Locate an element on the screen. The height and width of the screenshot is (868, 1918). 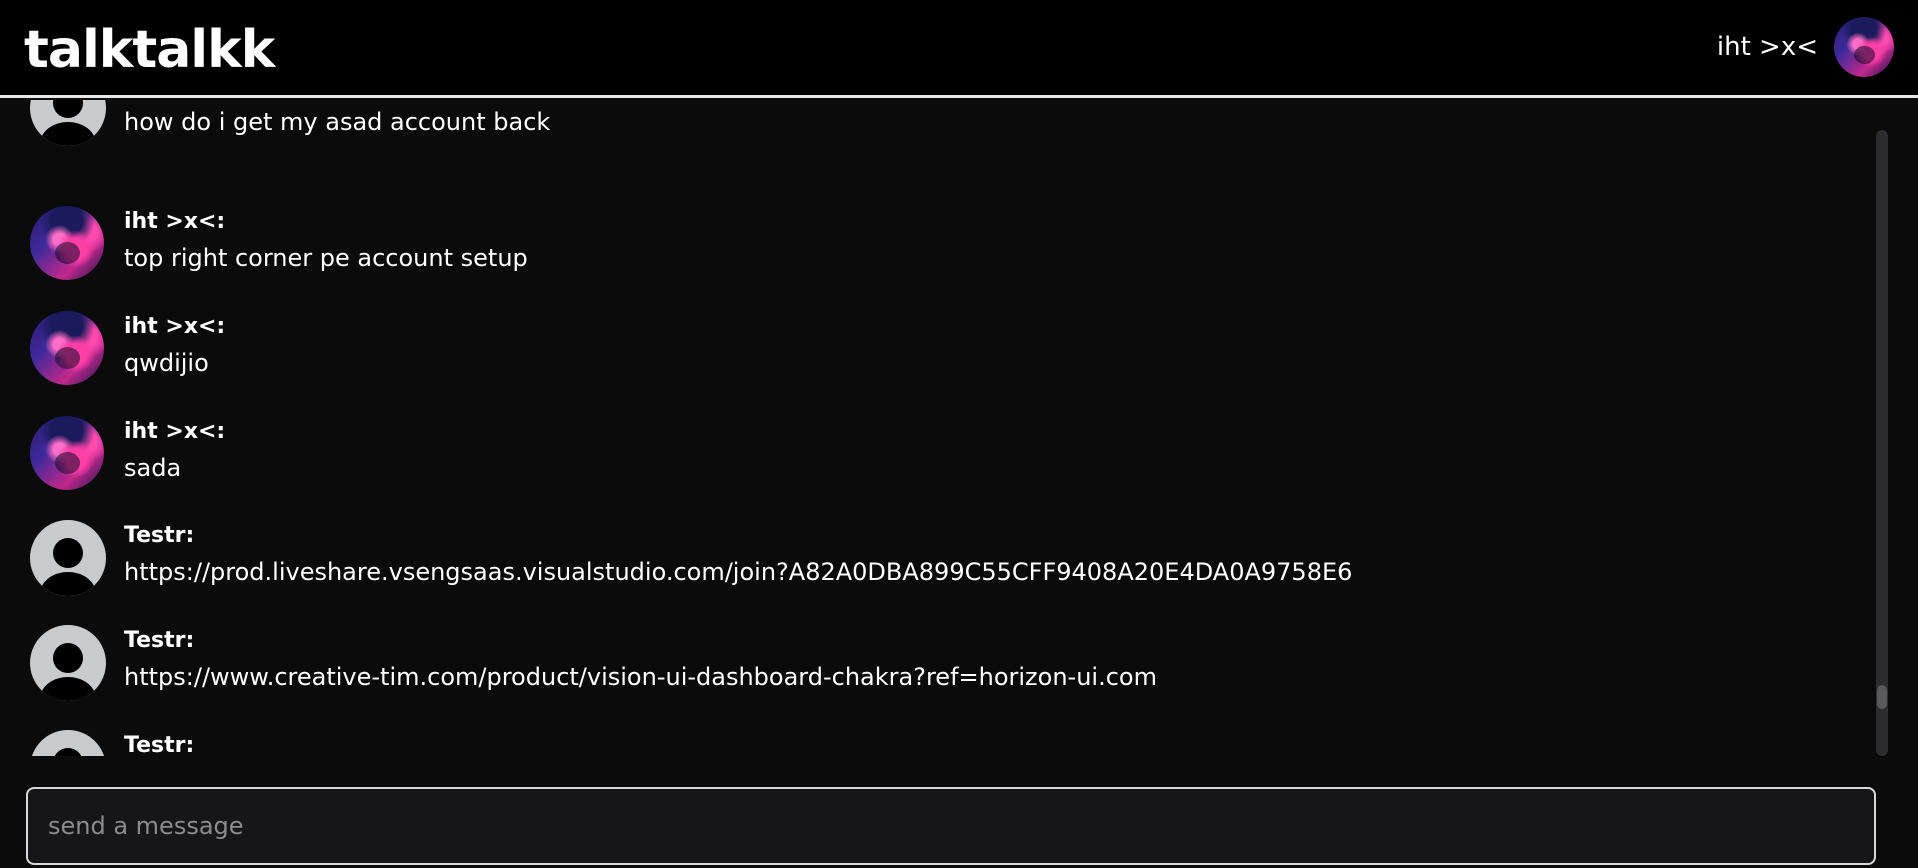
current-user-name: iht >x< is located at coordinates (1767, 47).